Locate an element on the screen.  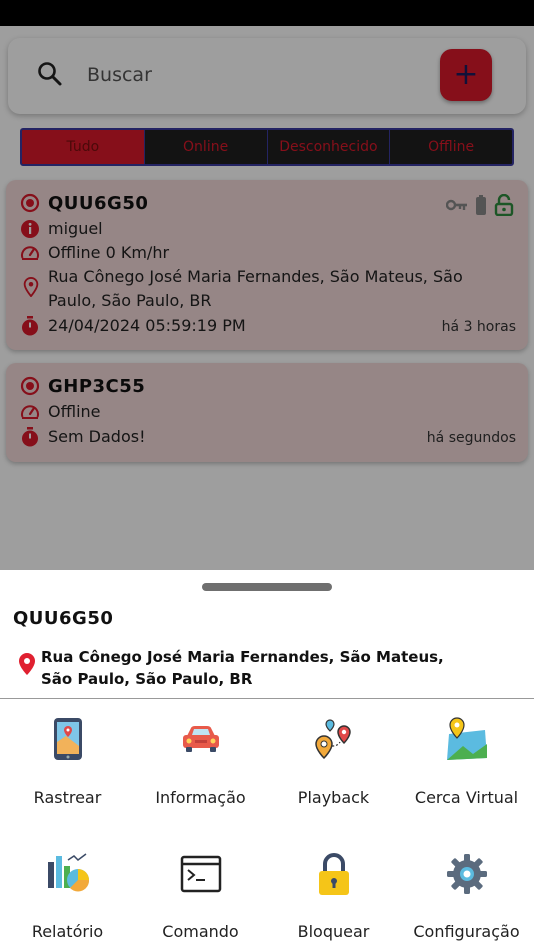
sheet-drag-handle is located at coordinates (267, 587).